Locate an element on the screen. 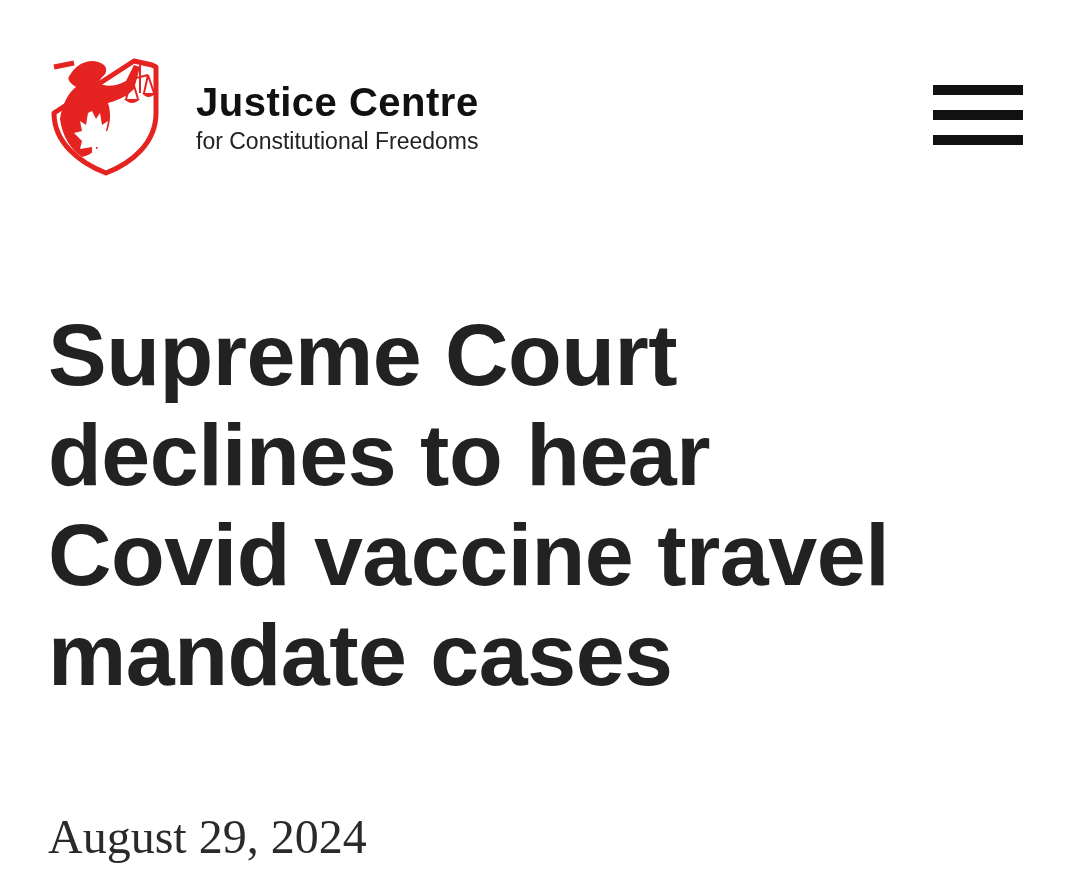  menu-button is located at coordinates (978, 115).